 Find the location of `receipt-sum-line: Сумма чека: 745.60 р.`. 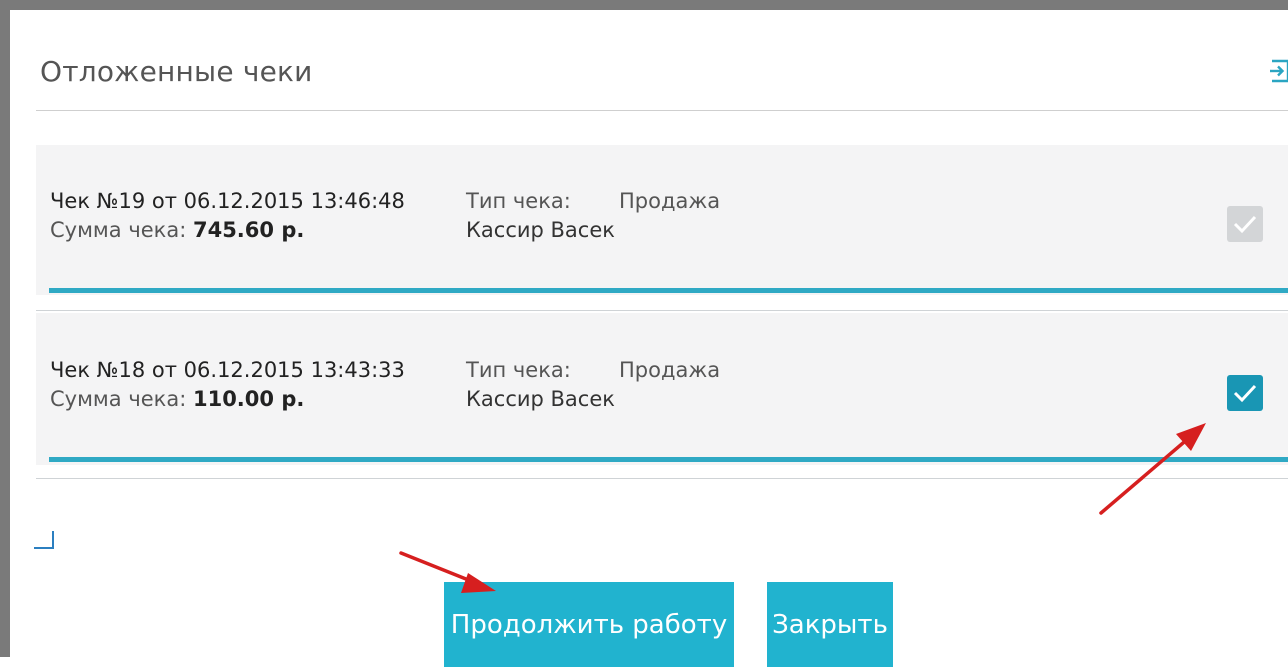

receipt-sum-line: Сумма чека: 745.60 р. is located at coordinates (177, 230).